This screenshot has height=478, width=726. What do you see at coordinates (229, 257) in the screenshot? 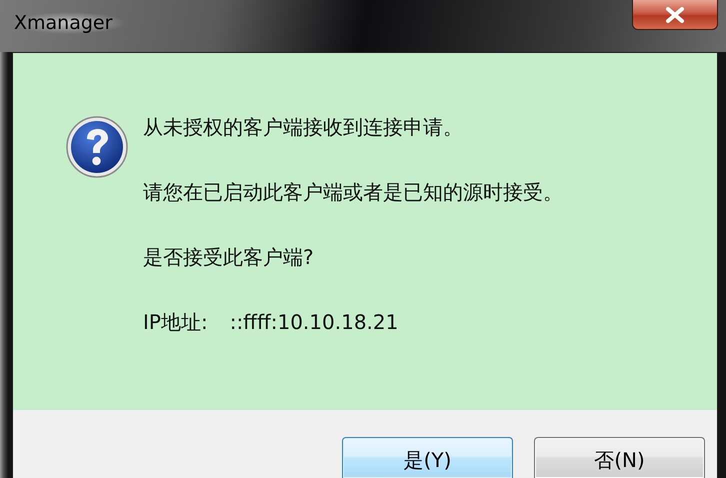
I see `message-text: 是否接受此客户端?` at bounding box center [229, 257].